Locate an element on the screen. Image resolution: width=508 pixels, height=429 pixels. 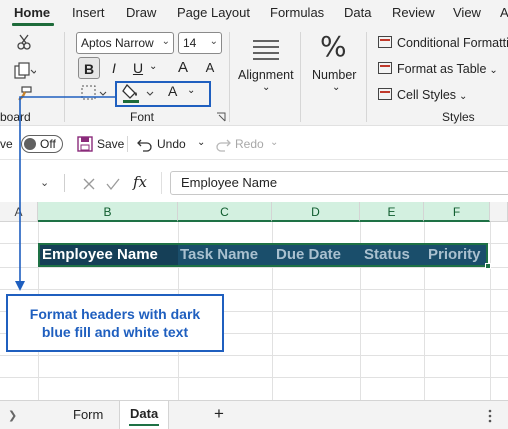
more-options-icon is located at coordinates (490, 416).